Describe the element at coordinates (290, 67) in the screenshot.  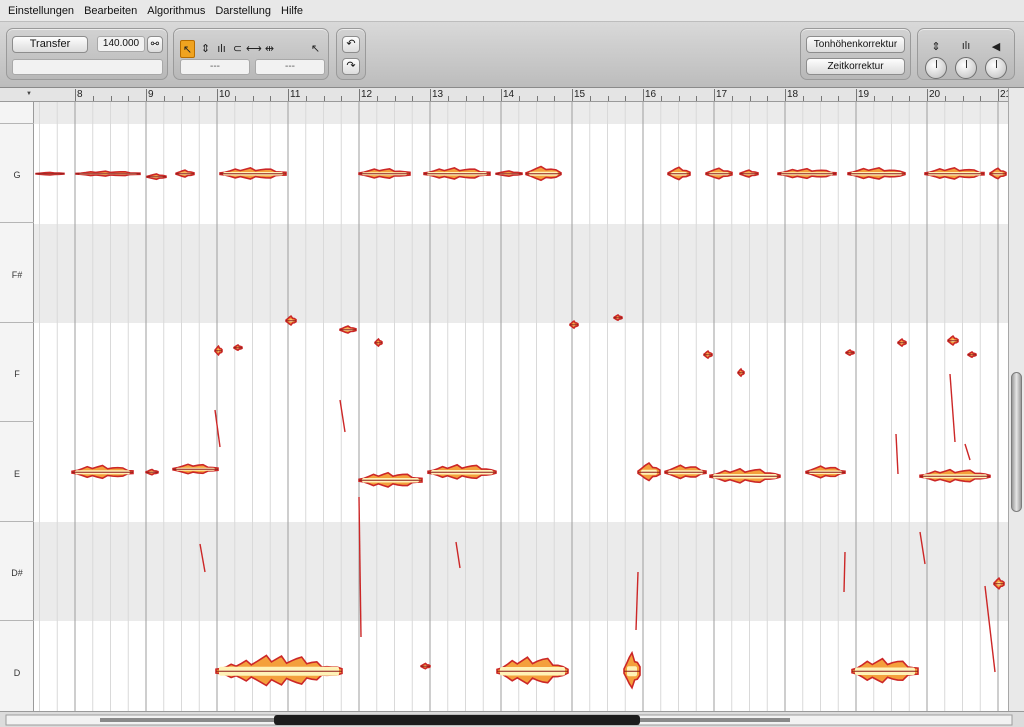
I see `tool-field-right: ---` at that location.